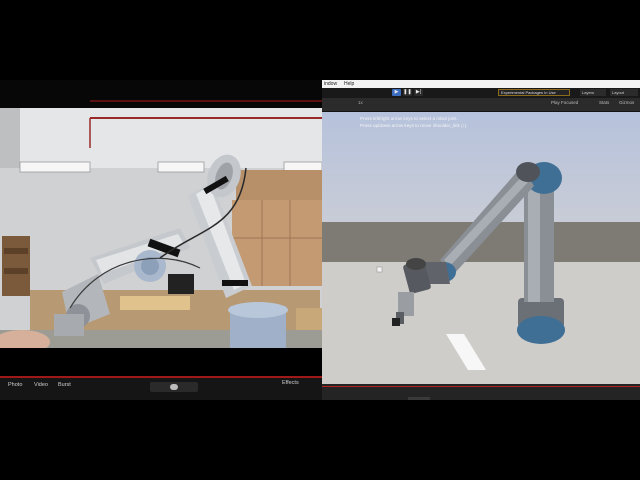 The image size is (640, 480). I want to click on unity-status-bar, so click(481, 392).